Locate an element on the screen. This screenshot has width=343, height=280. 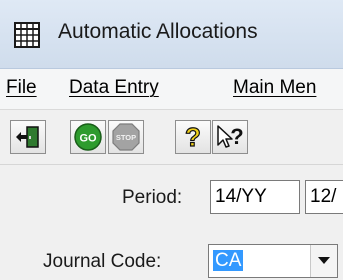
go-icon: GO is located at coordinates (88, 137).